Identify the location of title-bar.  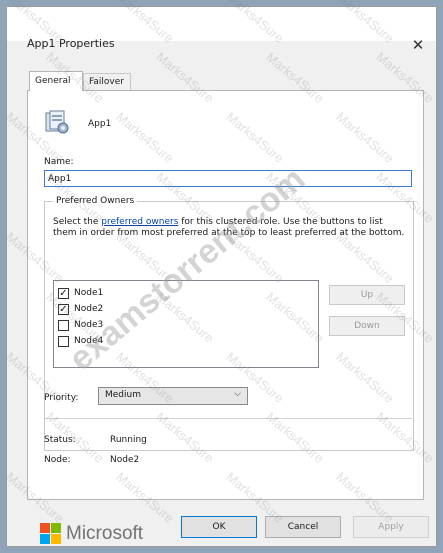
(221, 24).